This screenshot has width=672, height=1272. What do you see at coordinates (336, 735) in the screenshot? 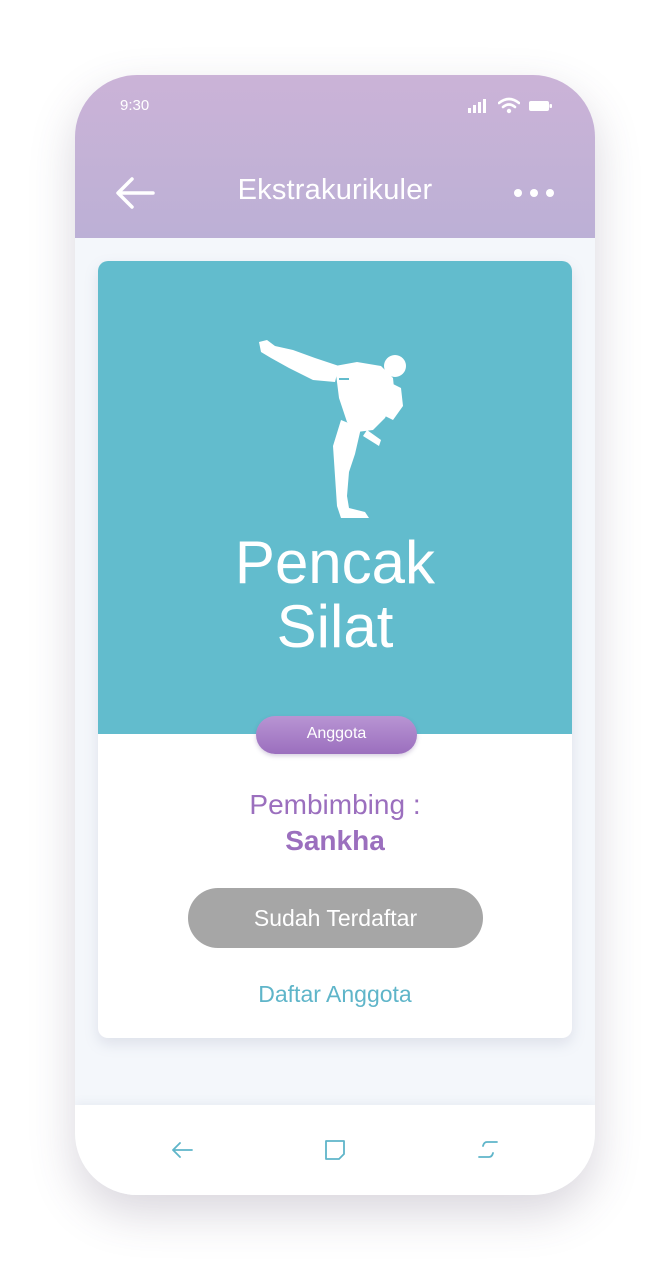
I see `member-badge: Anggota` at bounding box center [336, 735].